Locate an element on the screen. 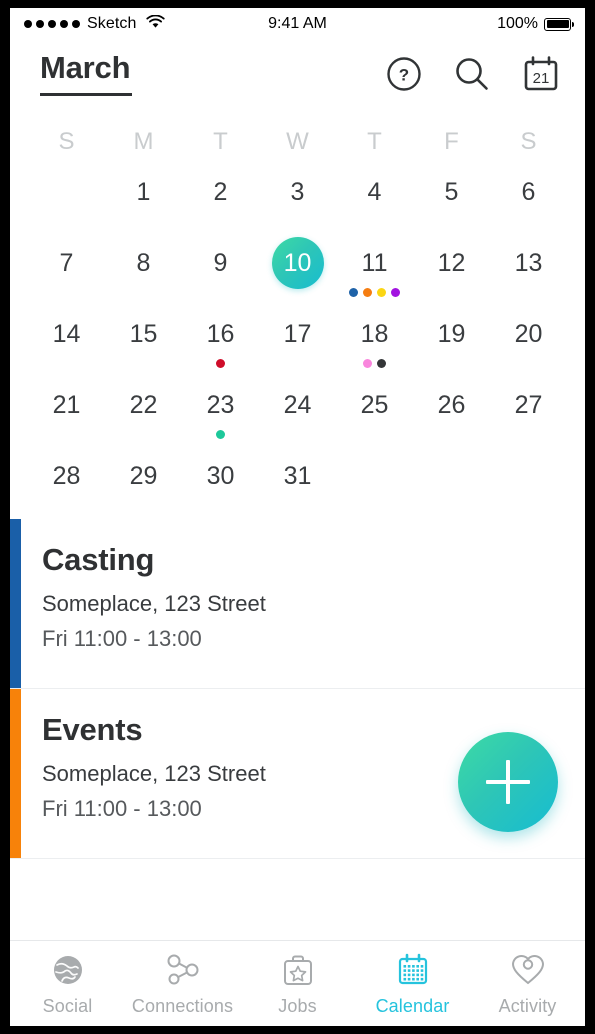  globe-icon is located at coordinates (68, 970).